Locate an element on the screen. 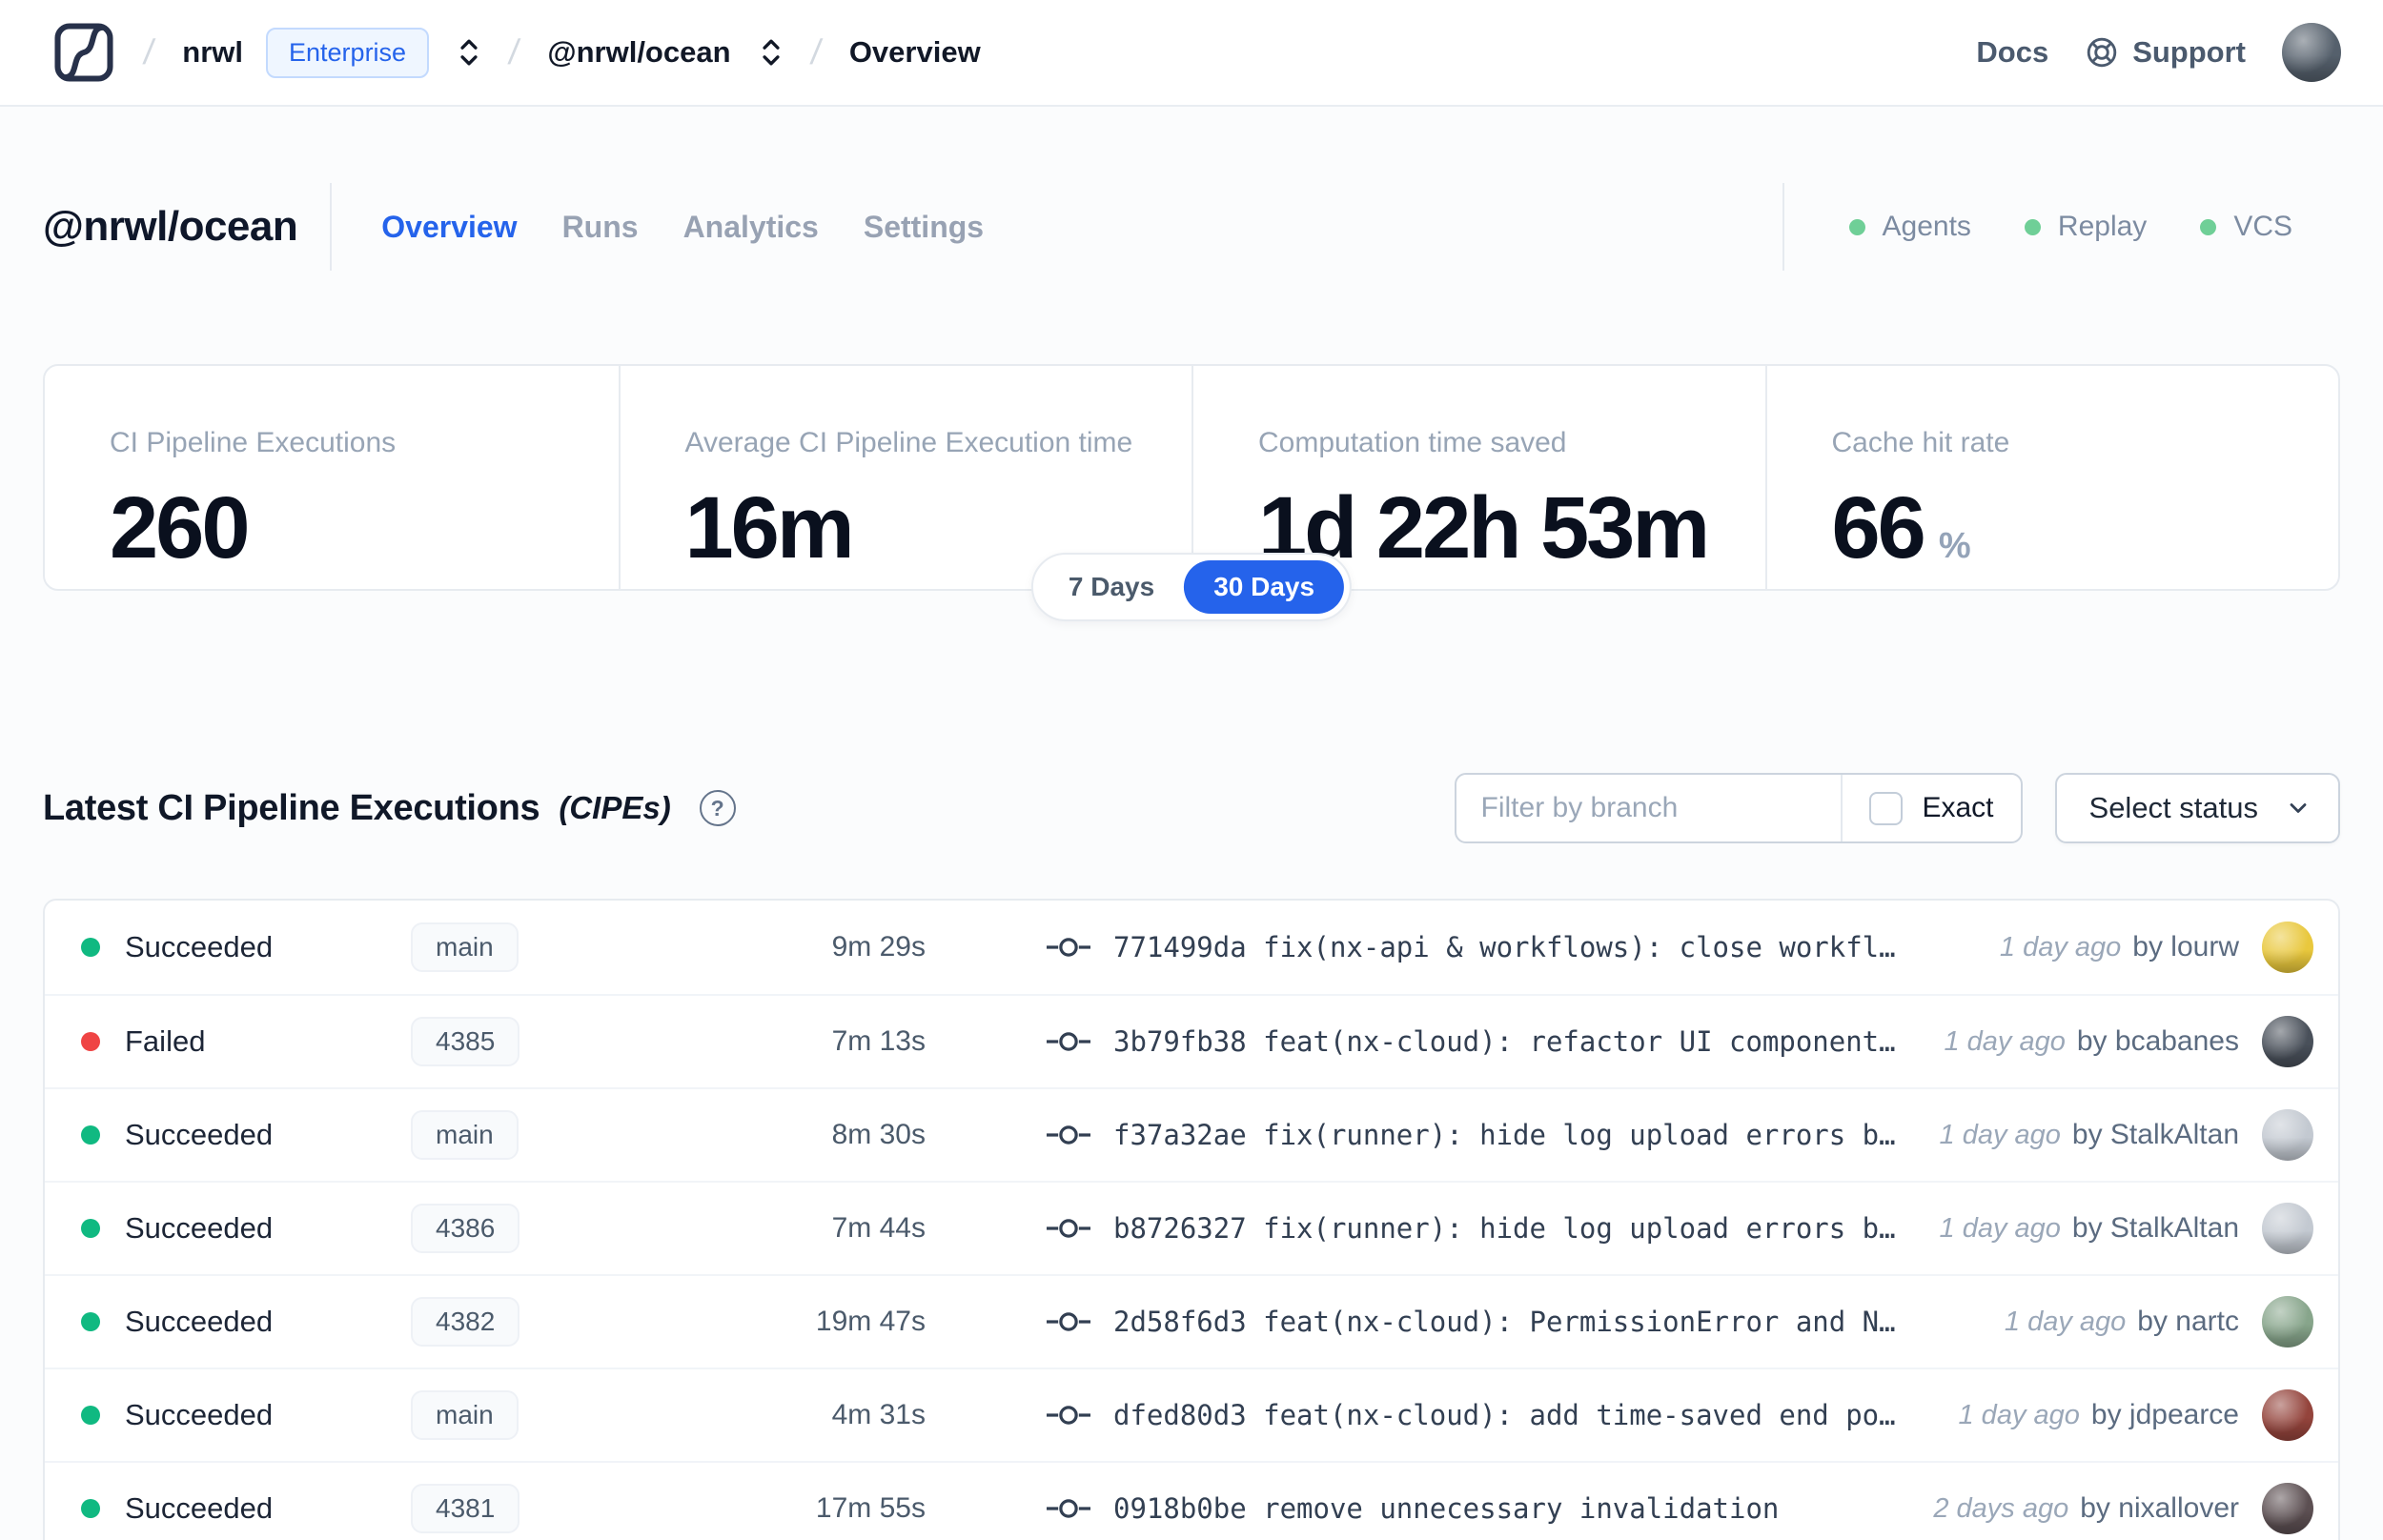  support-link: Support is located at coordinates (2165, 52).